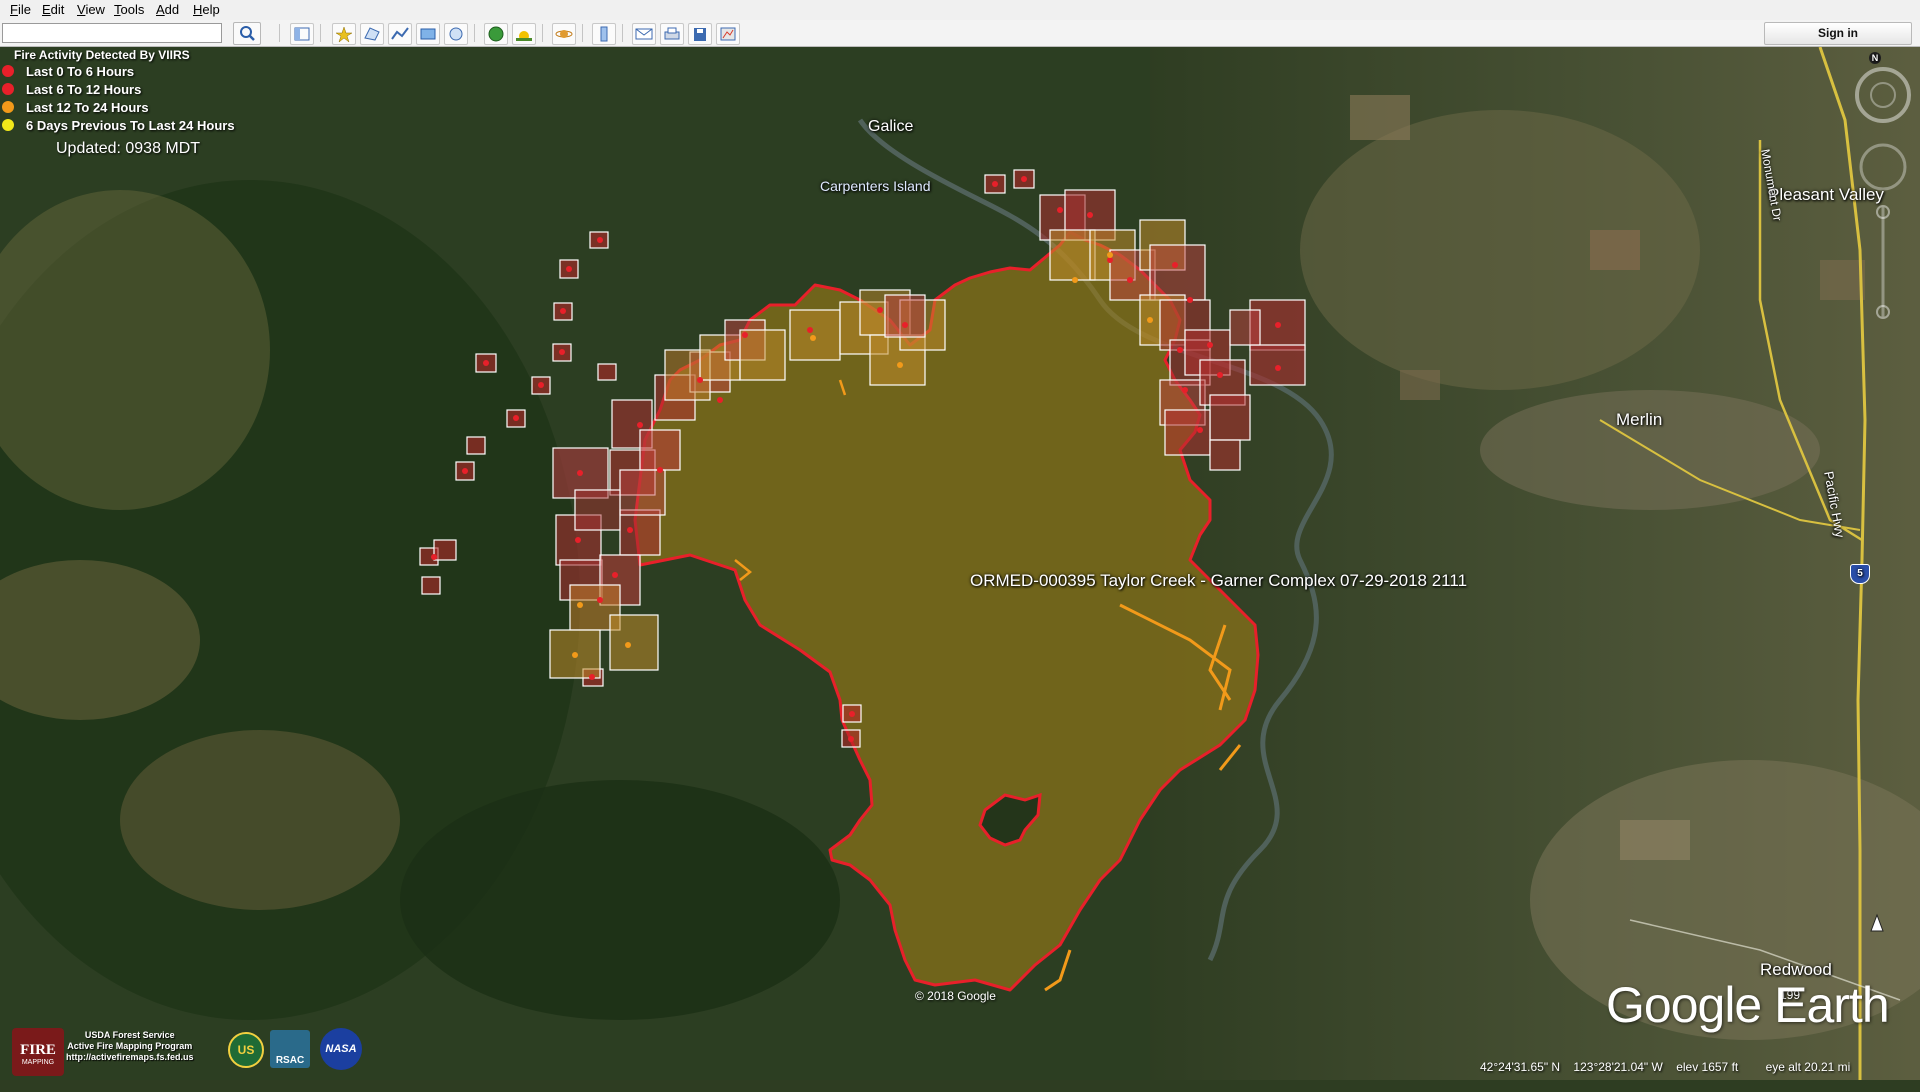 The width and height of the screenshot is (1920, 1092). I want to click on menu-bar: File Edit View Tools Add Help, so click(960, 10).